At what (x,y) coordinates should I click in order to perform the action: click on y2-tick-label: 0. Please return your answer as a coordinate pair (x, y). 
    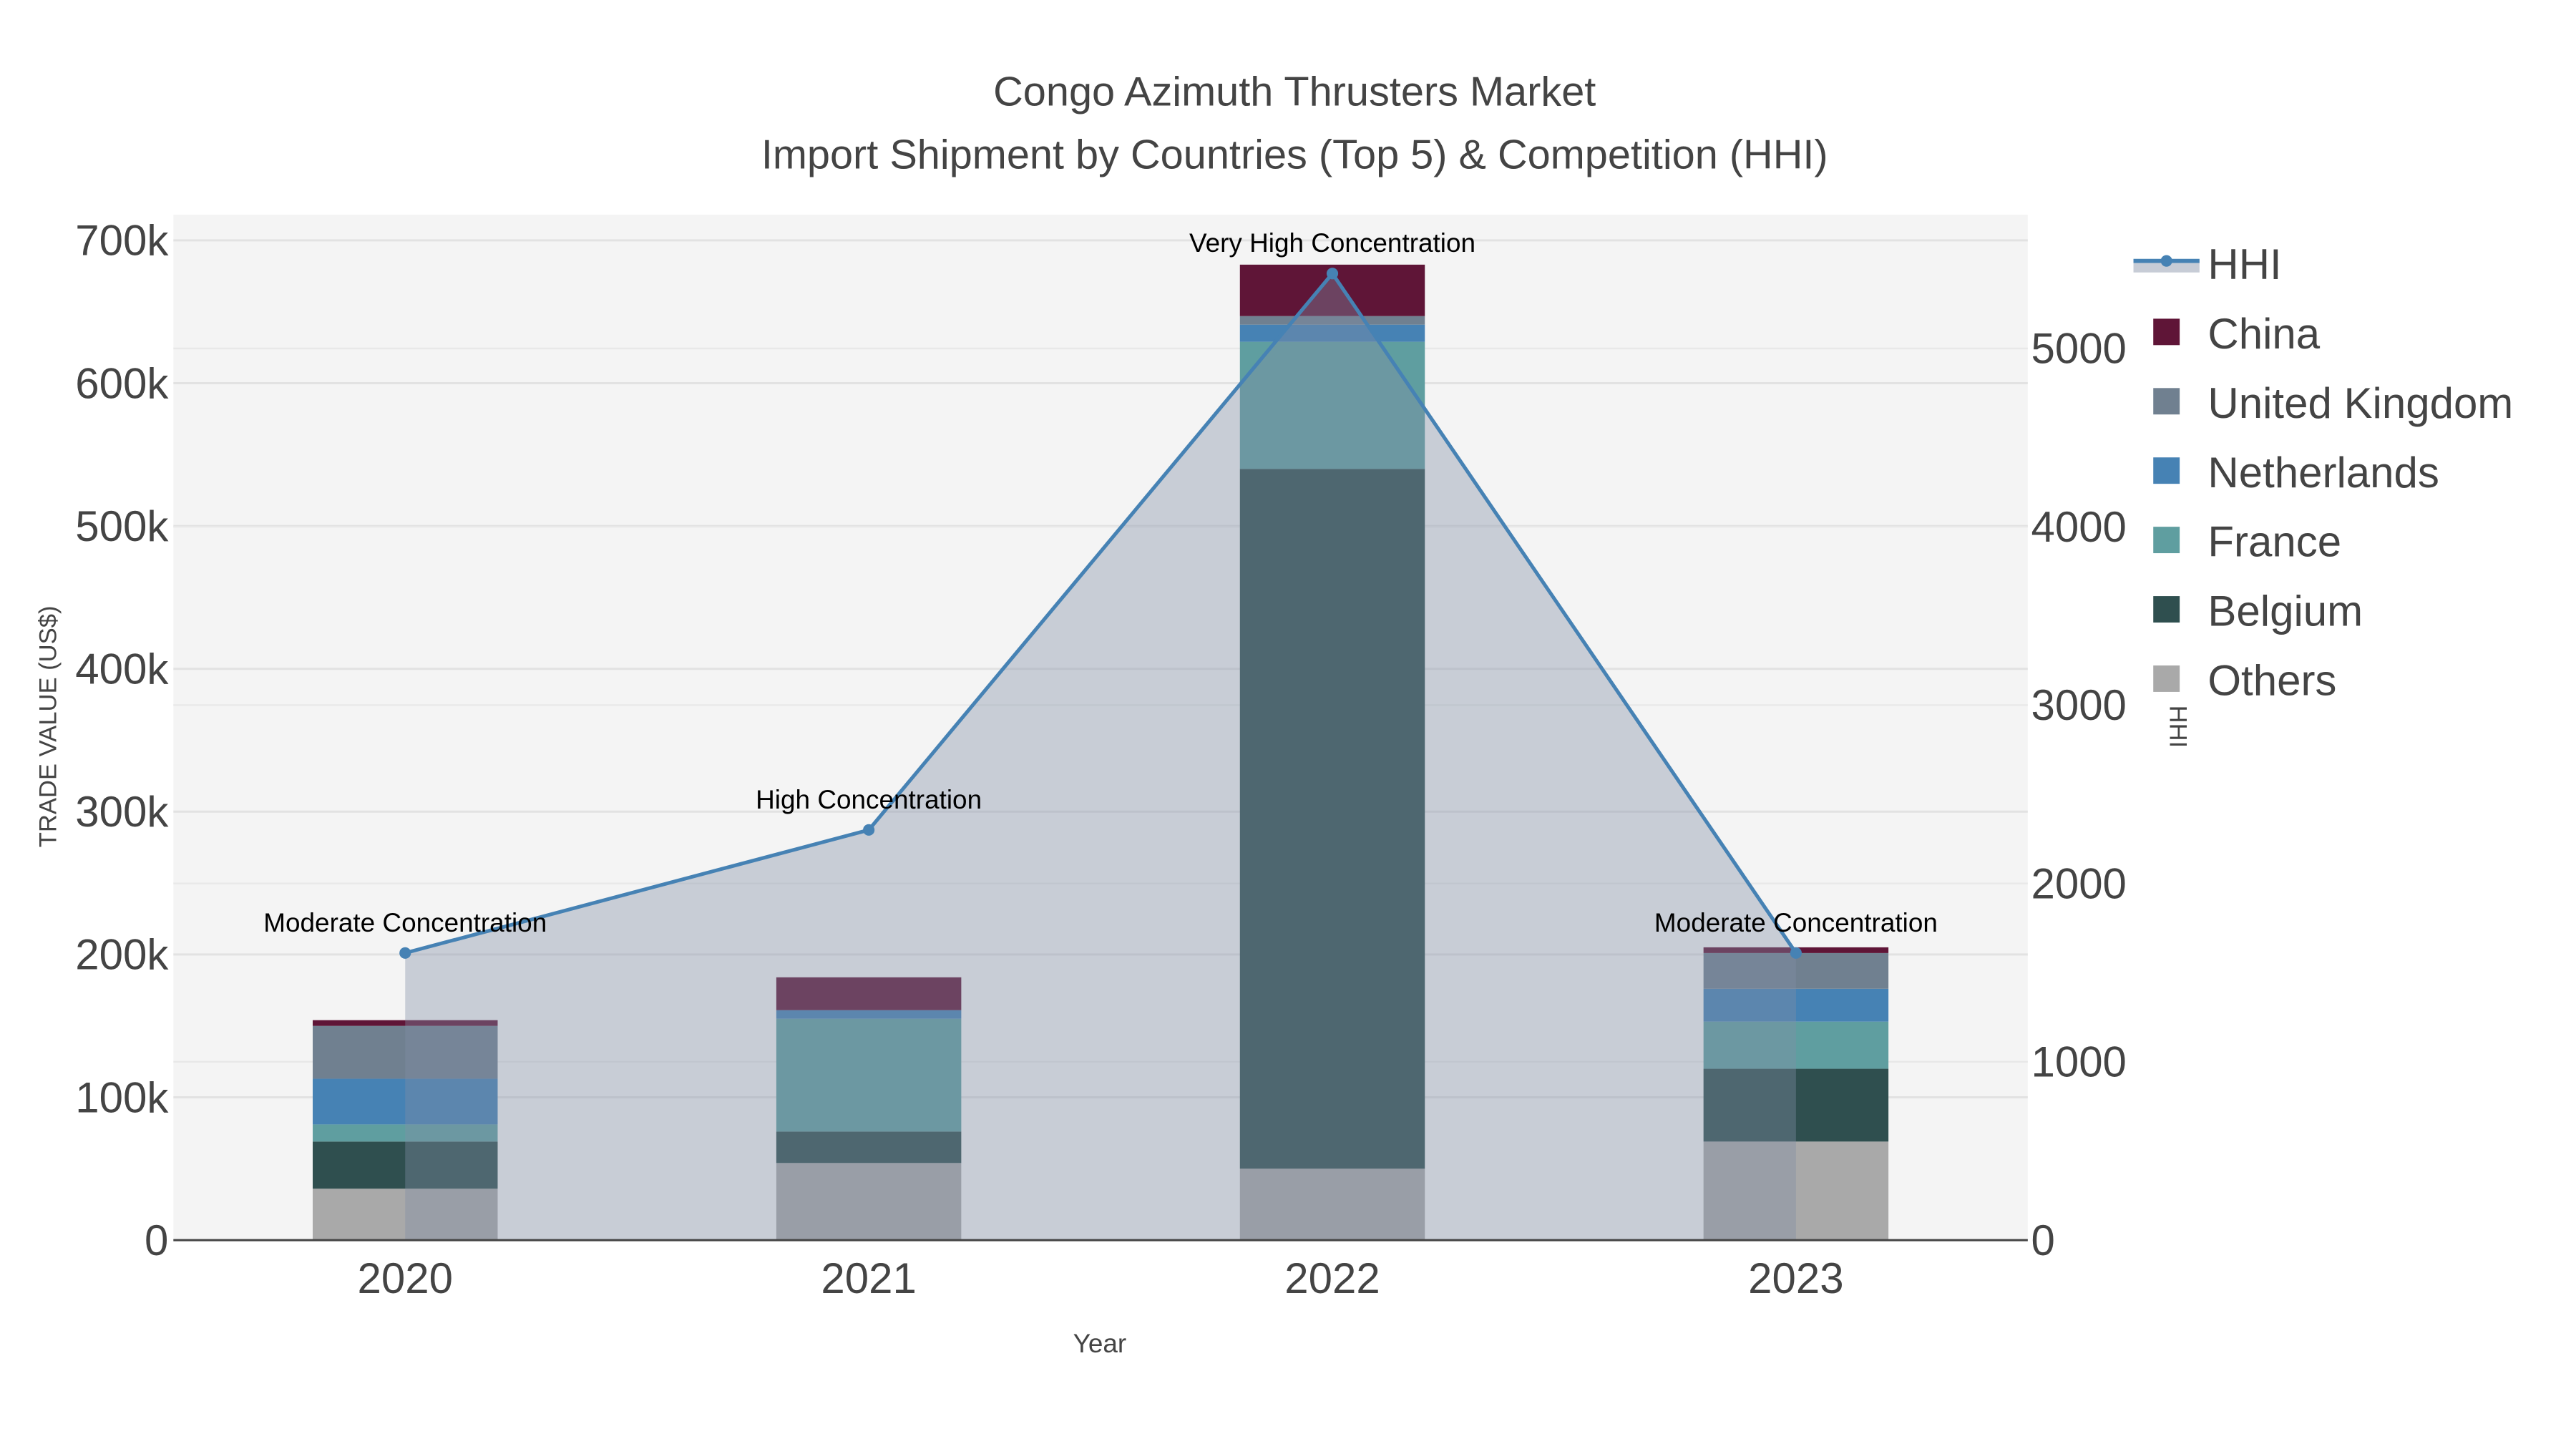
    Looking at the image, I should click on (2042, 1240).